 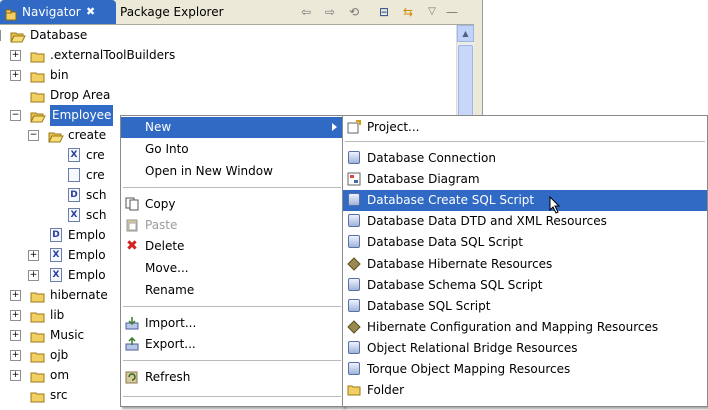 I want to click on context-menu-item-label: Go Into, so click(x=167, y=149).